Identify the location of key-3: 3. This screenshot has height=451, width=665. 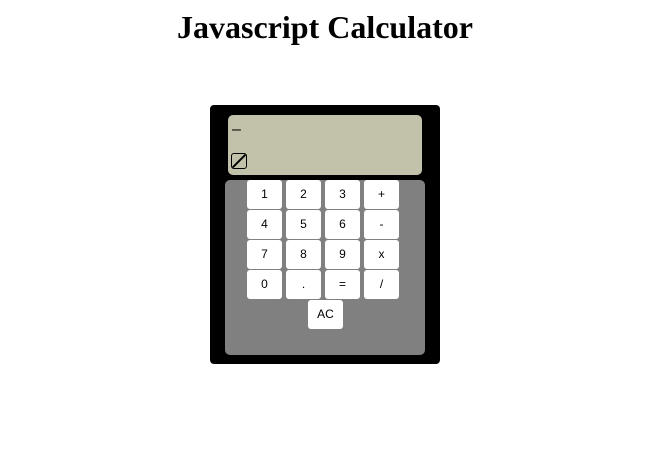
(342, 194).